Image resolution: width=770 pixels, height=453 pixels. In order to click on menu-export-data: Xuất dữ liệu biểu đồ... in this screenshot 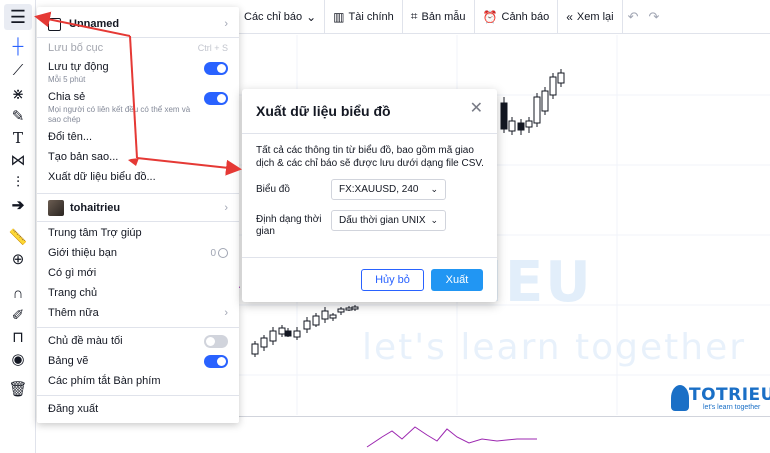, I will do `click(138, 177)`.